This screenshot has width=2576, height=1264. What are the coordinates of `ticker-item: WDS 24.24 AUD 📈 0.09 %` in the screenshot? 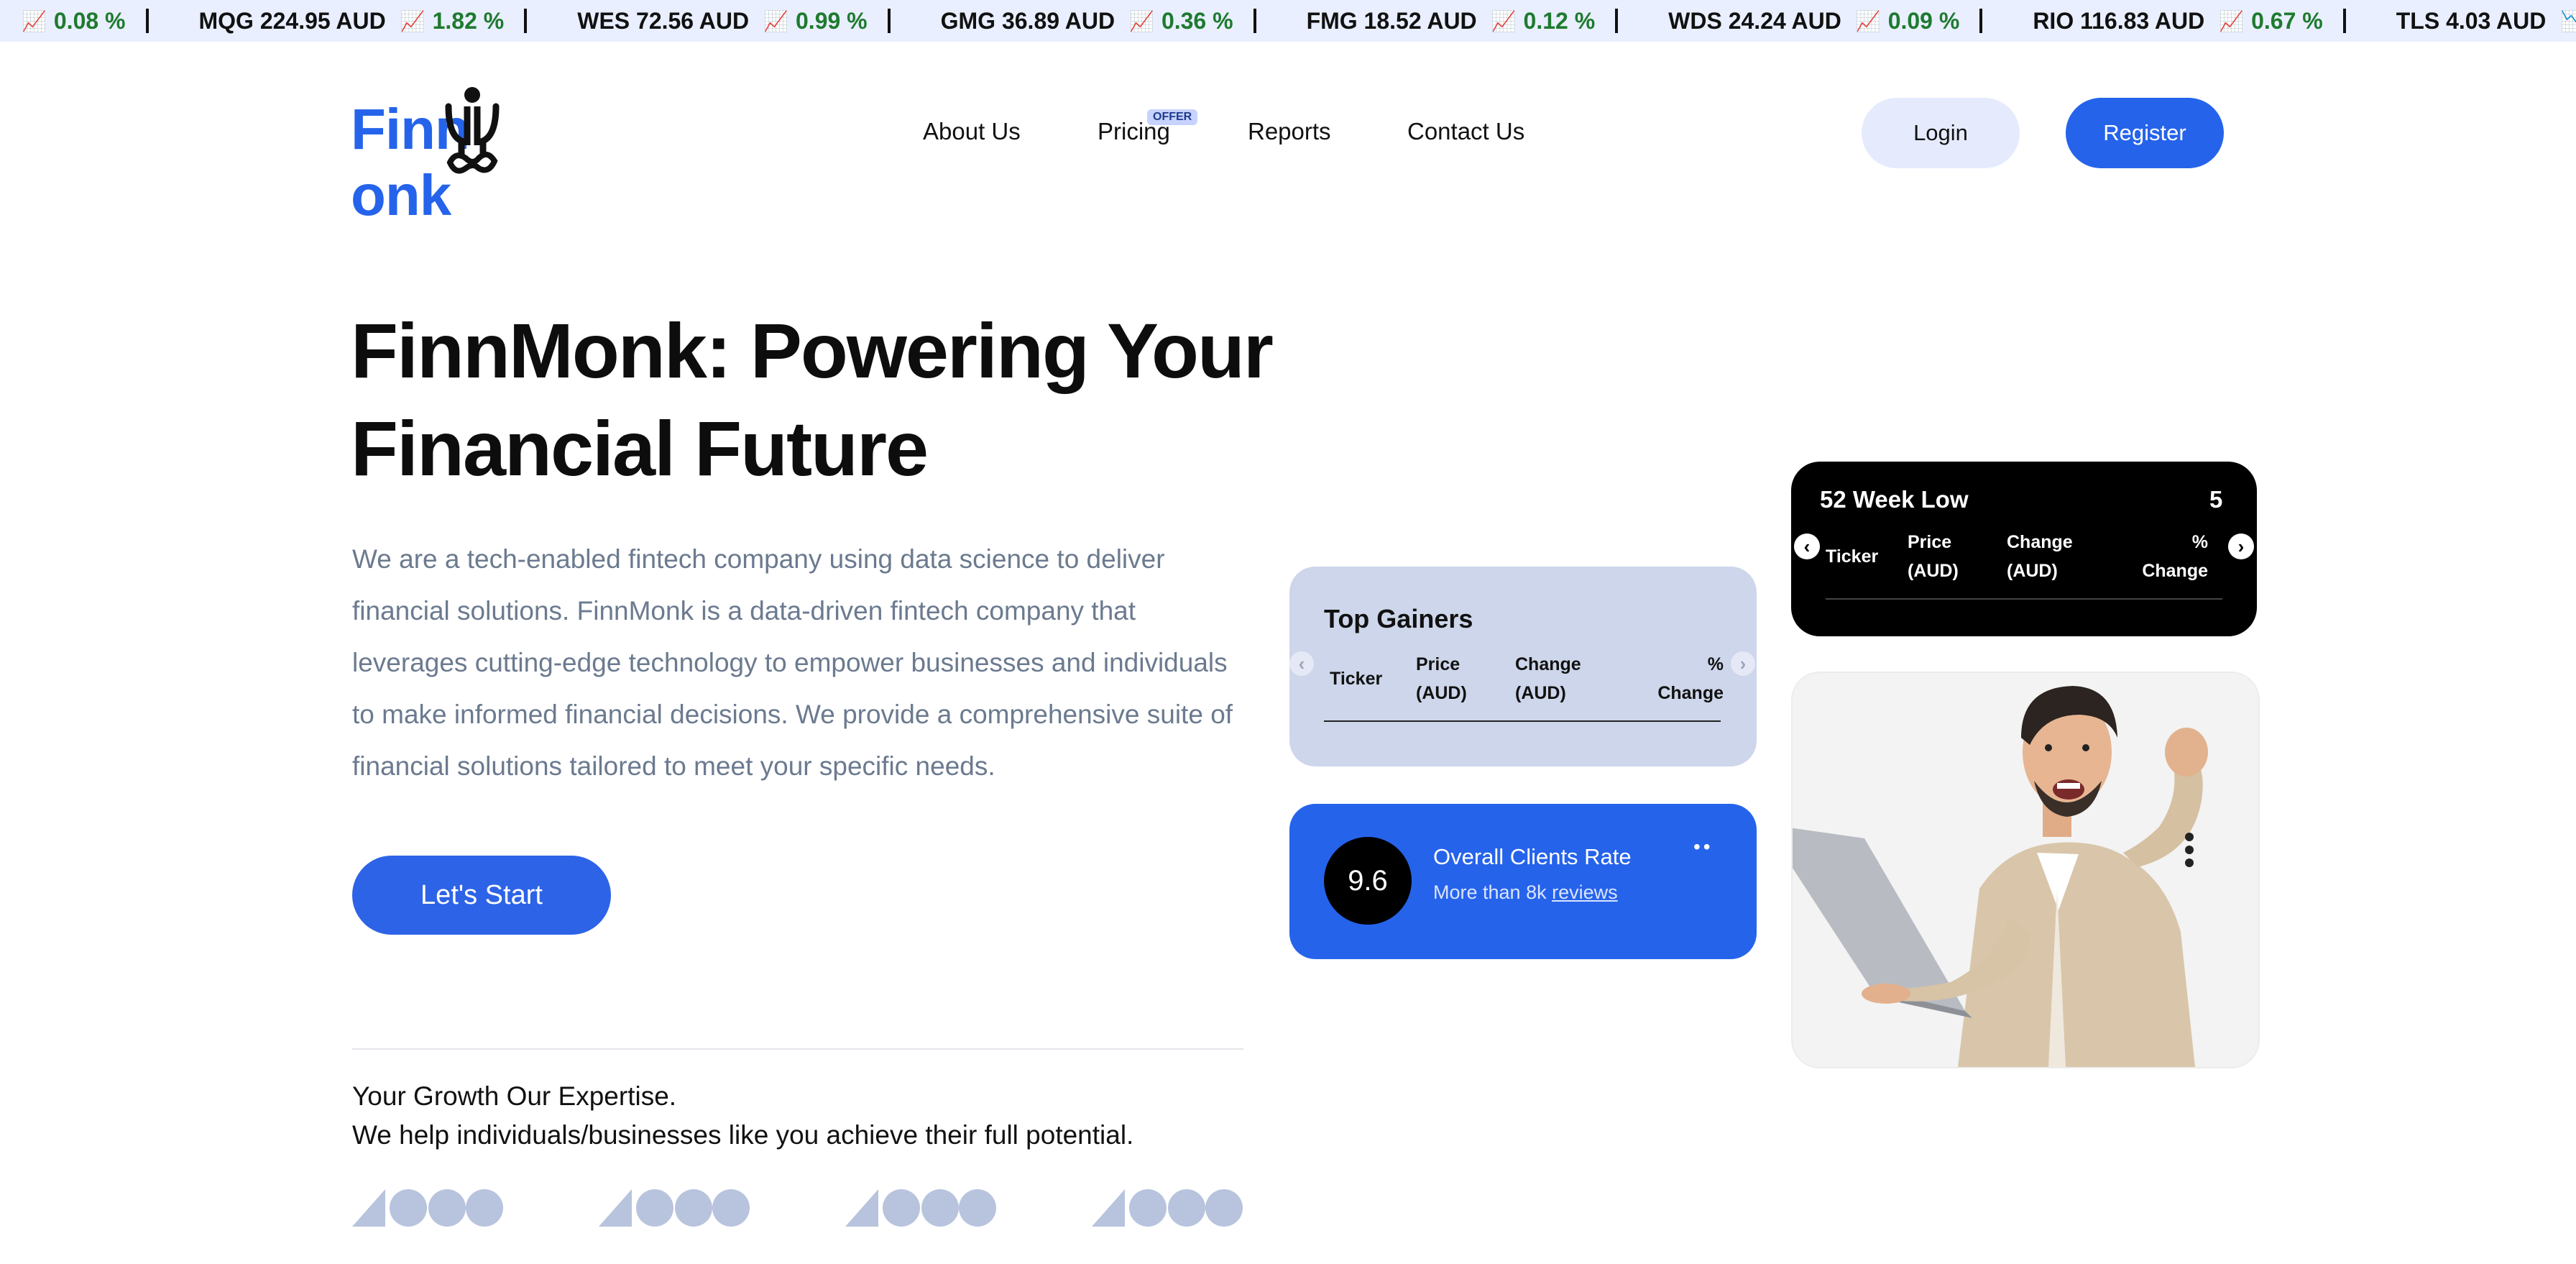 It's located at (1826, 22).